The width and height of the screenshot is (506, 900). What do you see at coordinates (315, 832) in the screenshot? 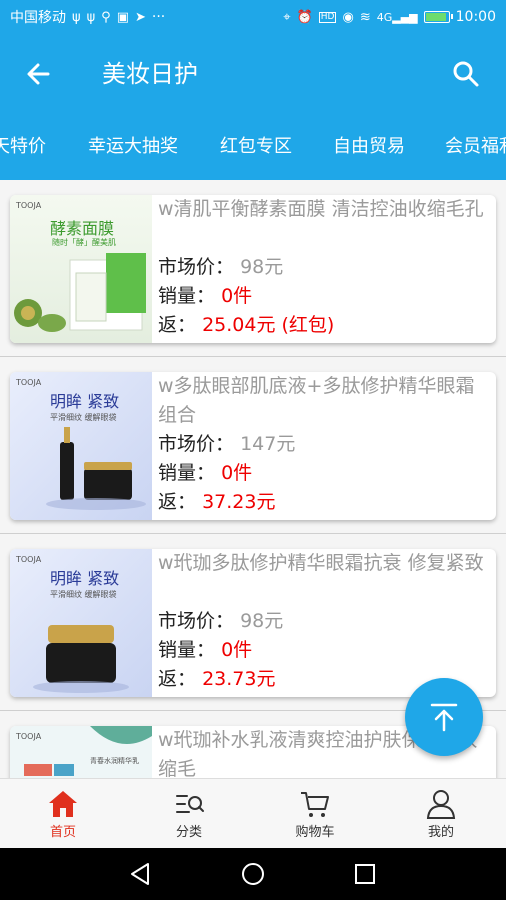
I see `nav-cart-label: 购物车` at bounding box center [315, 832].